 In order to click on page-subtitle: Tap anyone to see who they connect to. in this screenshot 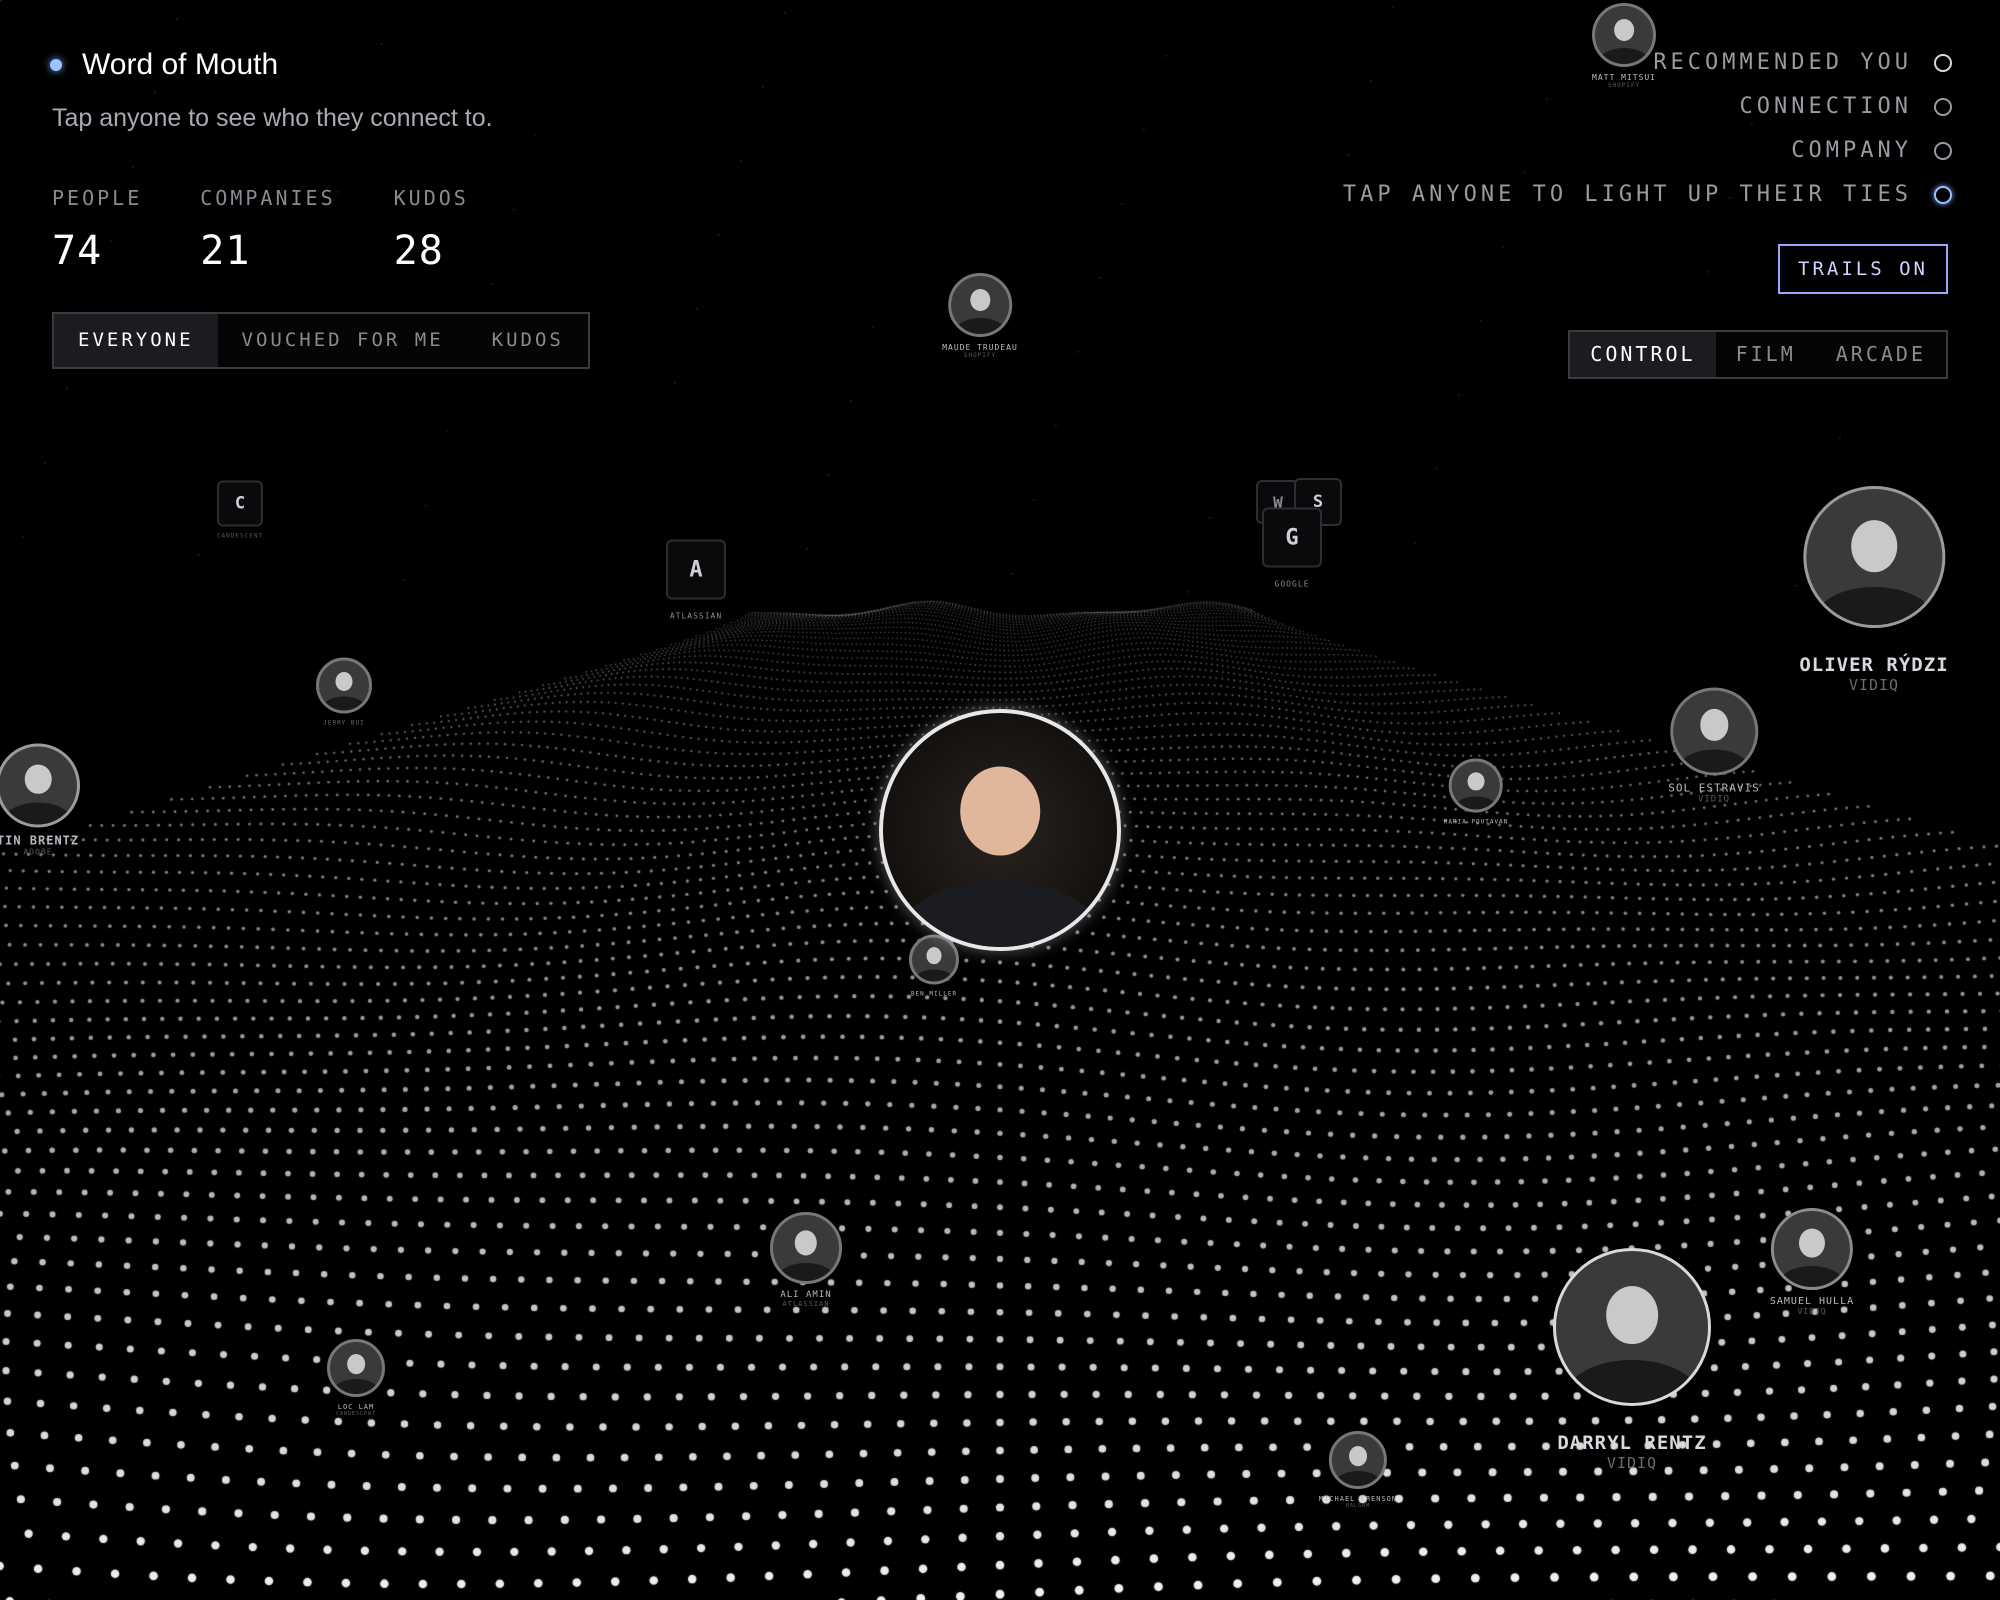, I will do `click(272, 118)`.